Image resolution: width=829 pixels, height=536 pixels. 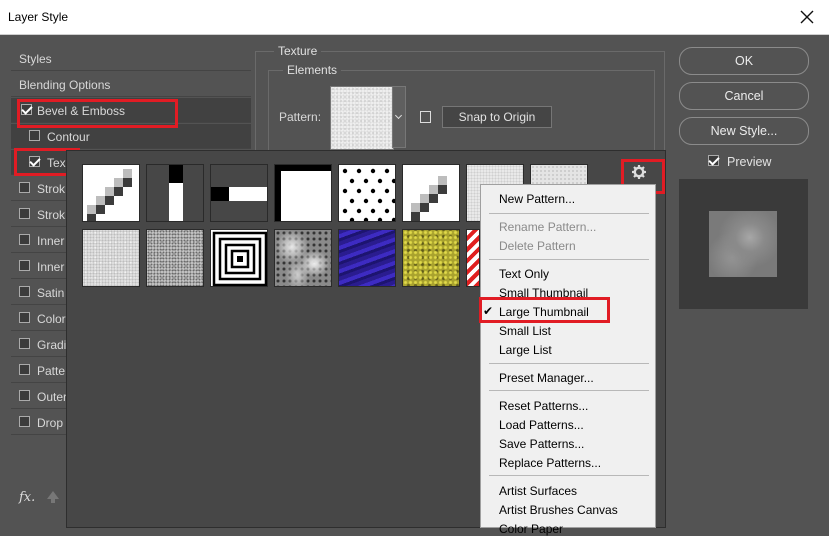 What do you see at coordinates (52, 397) in the screenshot?
I see `outer-glow-label: Outer` at bounding box center [52, 397].